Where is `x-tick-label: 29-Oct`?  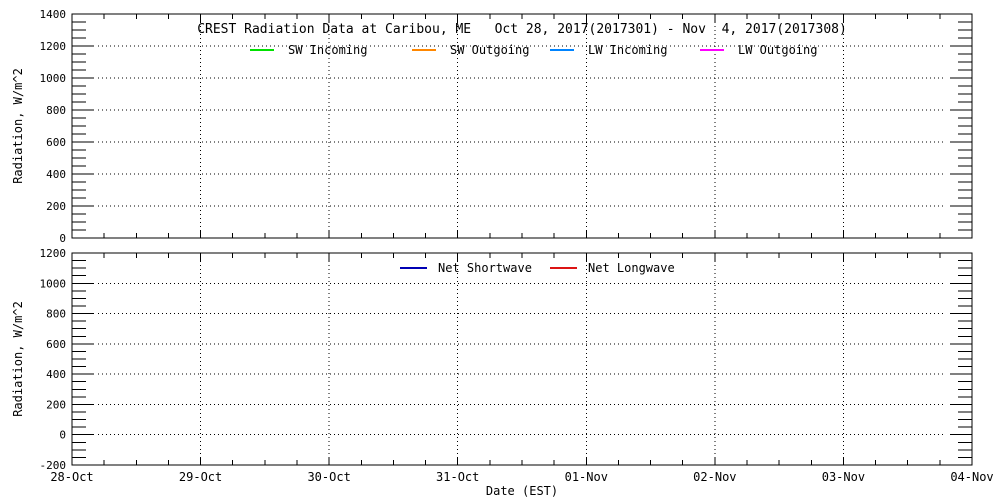 x-tick-label: 29-Oct is located at coordinates (200, 477).